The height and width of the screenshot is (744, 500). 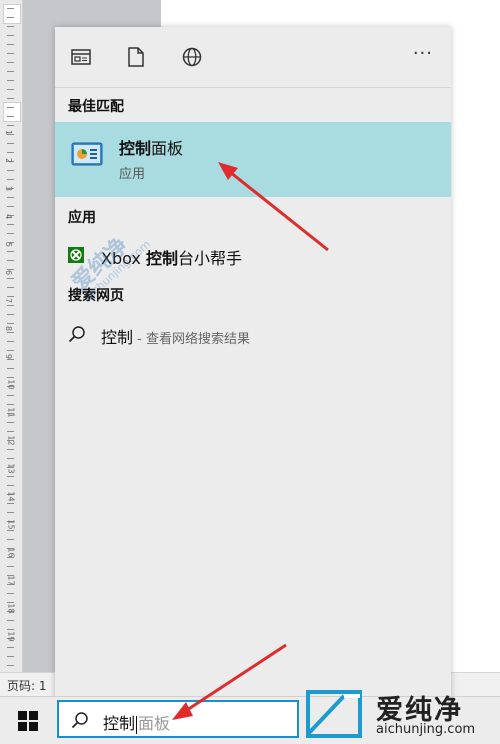 What do you see at coordinates (151, 148) in the screenshot?
I see `best-match-name: 控制面板` at bounding box center [151, 148].